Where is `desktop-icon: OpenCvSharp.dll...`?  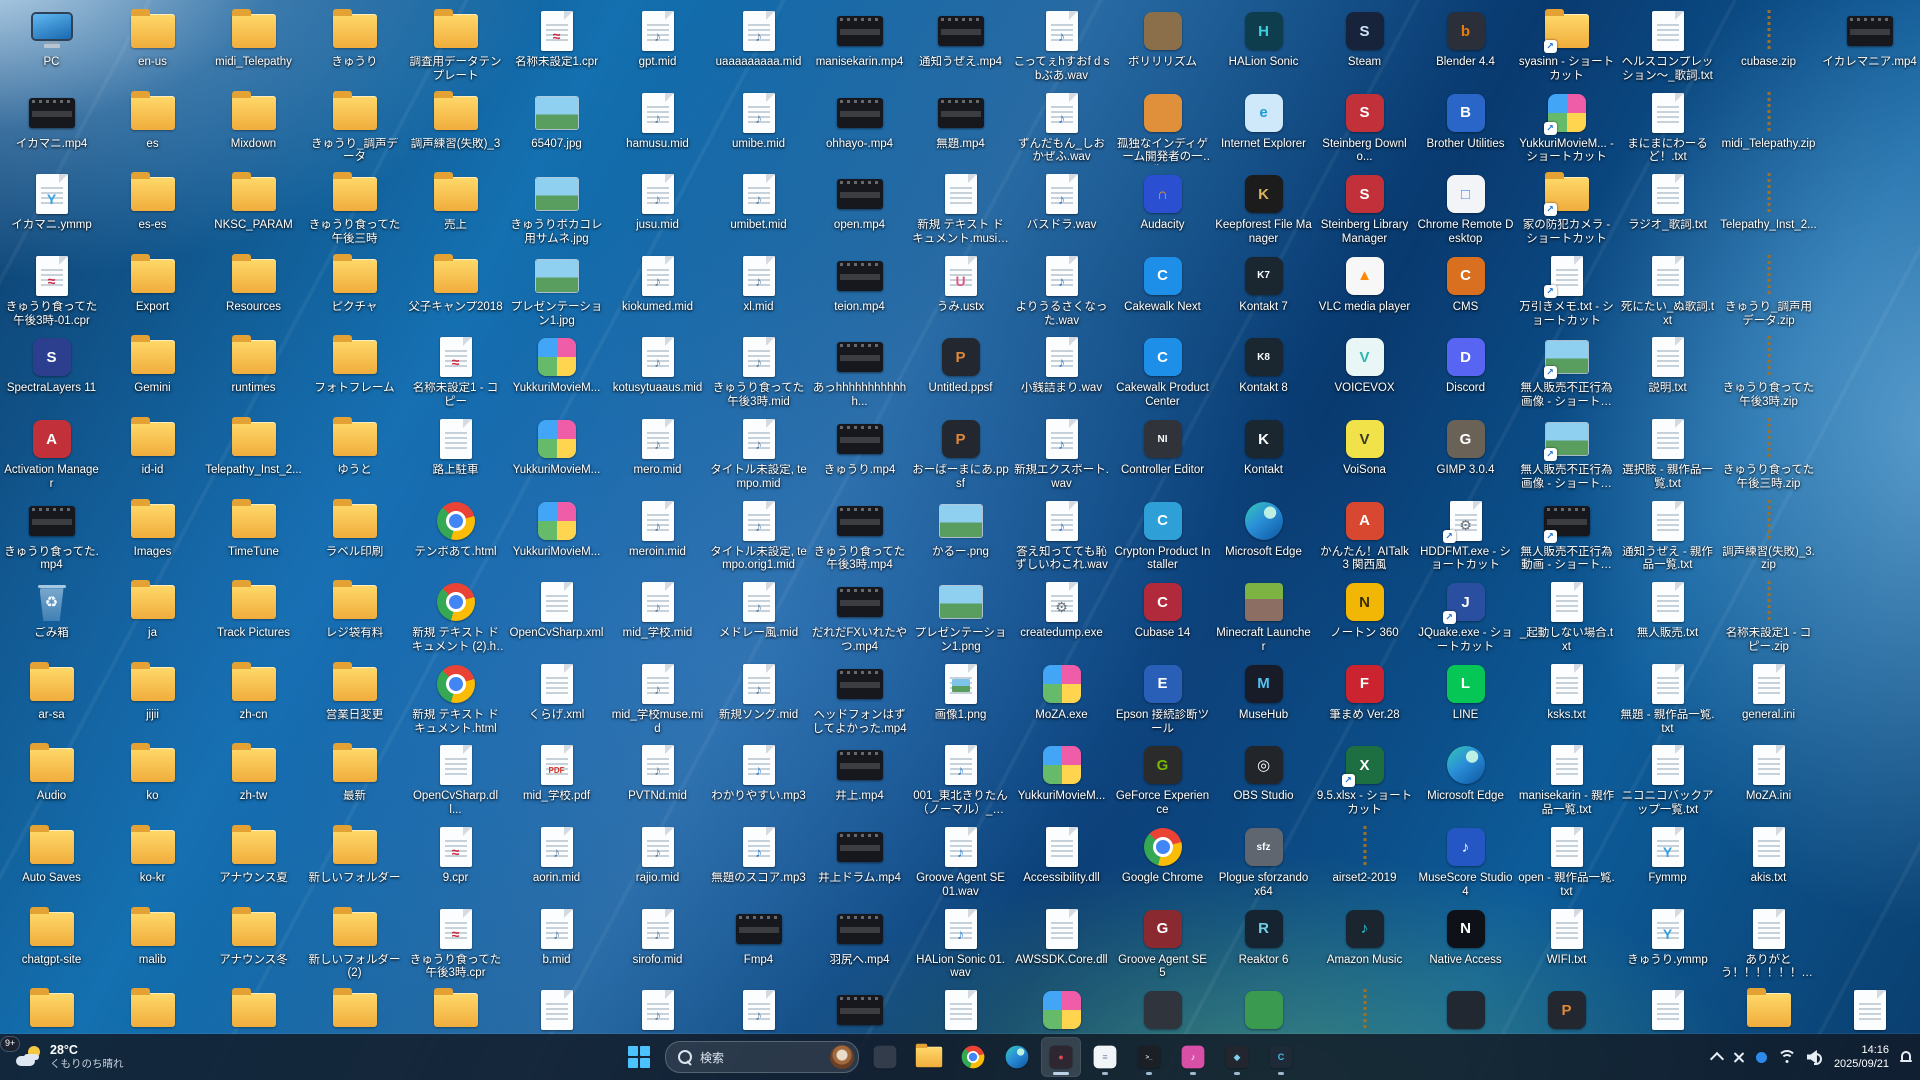 desktop-icon: OpenCvSharp.dll... is located at coordinates (455, 780).